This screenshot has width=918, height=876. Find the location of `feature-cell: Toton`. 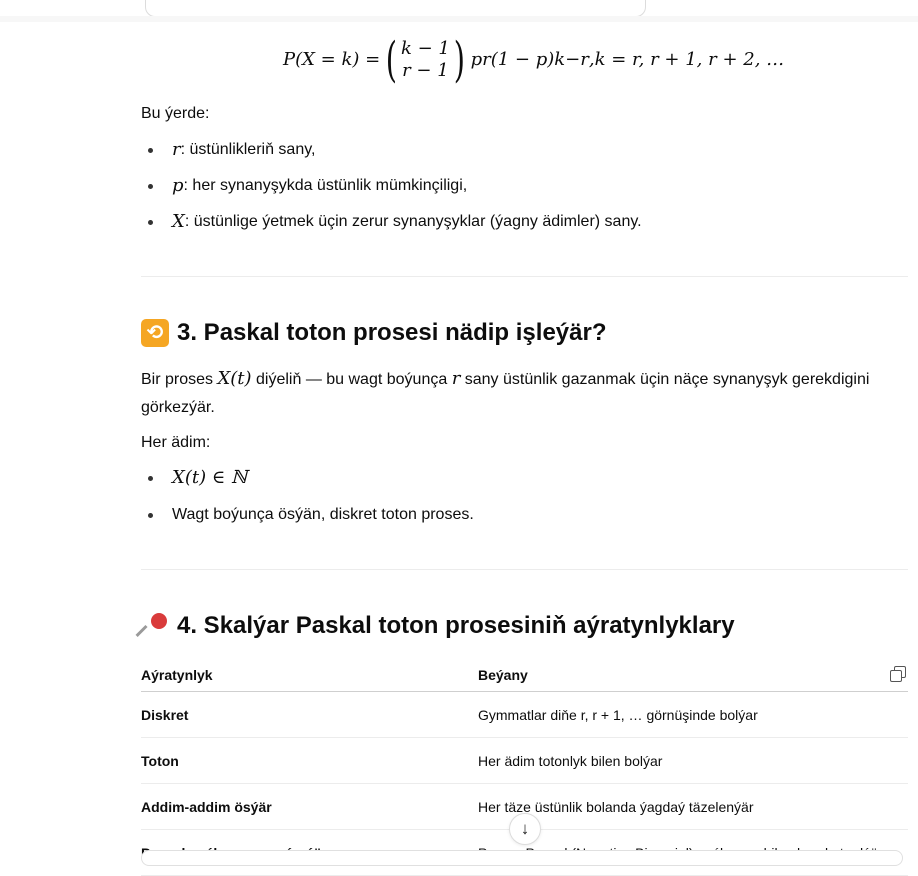

feature-cell: Toton is located at coordinates (160, 760).